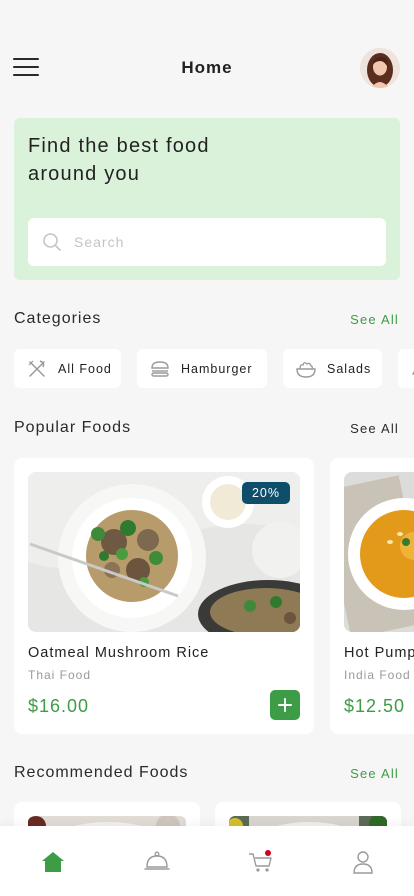 The height and width of the screenshot is (896, 414). Describe the element at coordinates (84, 174) in the screenshot. I see `hero-title-line2: around you` at that location.